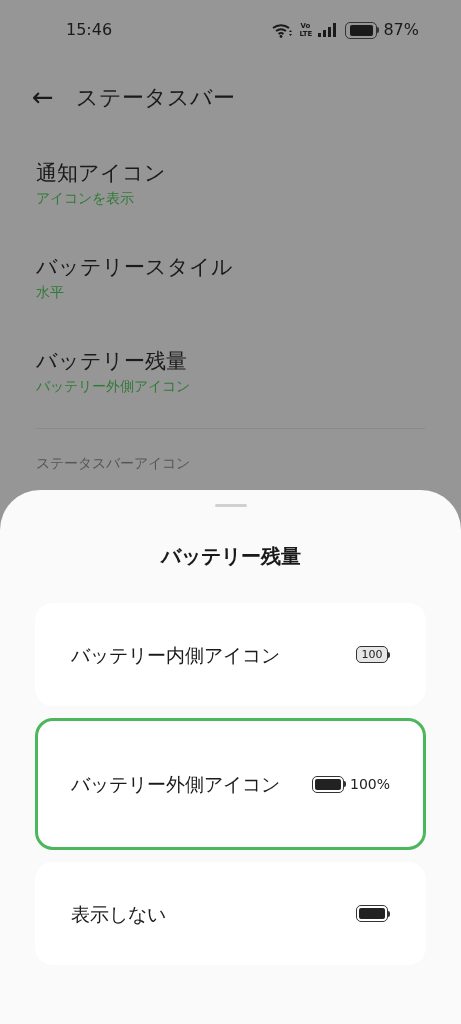 Image resolution: width=461 pixels, height=1024 pixels. I want to click on signal-icon, so click(328, 30).